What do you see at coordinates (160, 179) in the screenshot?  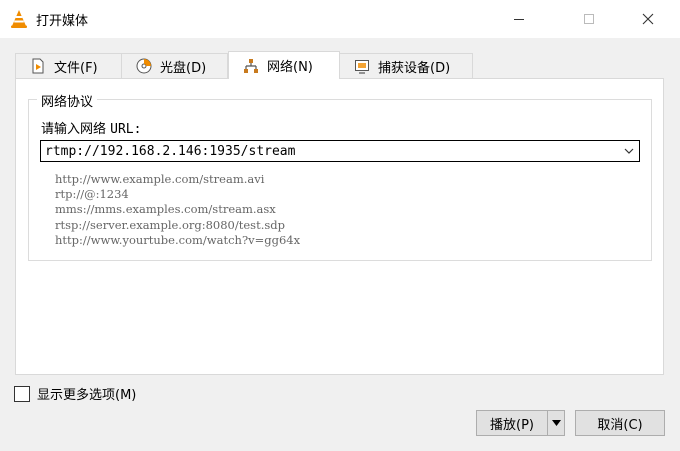 I see `url-example: http://www.example.com/stream.avi` at bounding box center [160, 179].